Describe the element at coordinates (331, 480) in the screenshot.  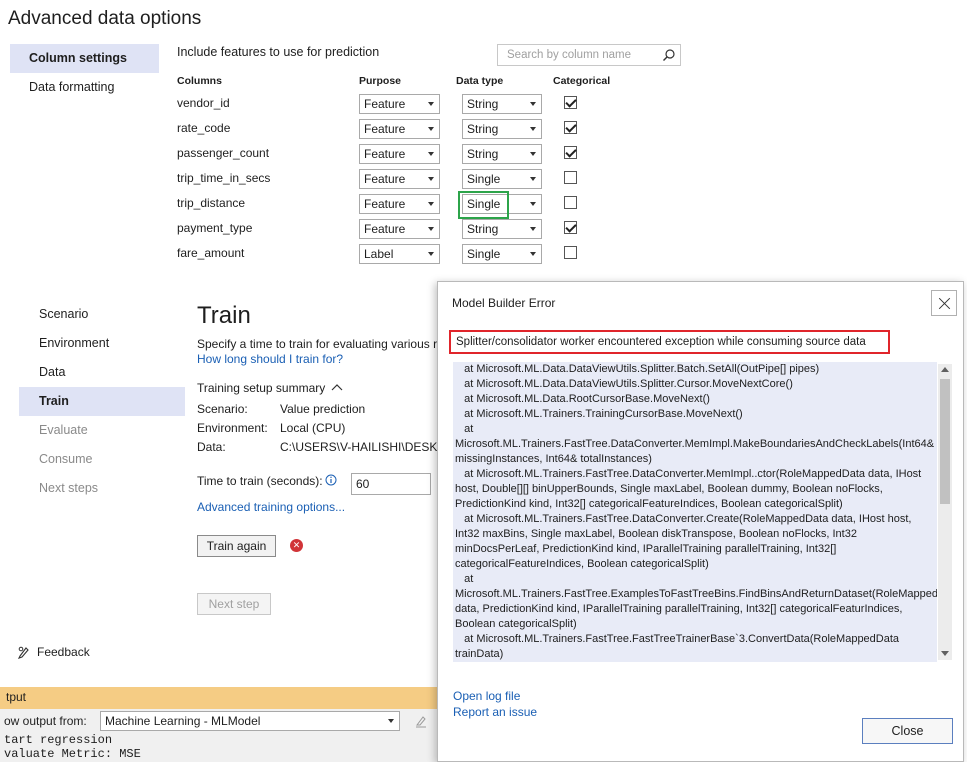
I see `info-icon` at that location.